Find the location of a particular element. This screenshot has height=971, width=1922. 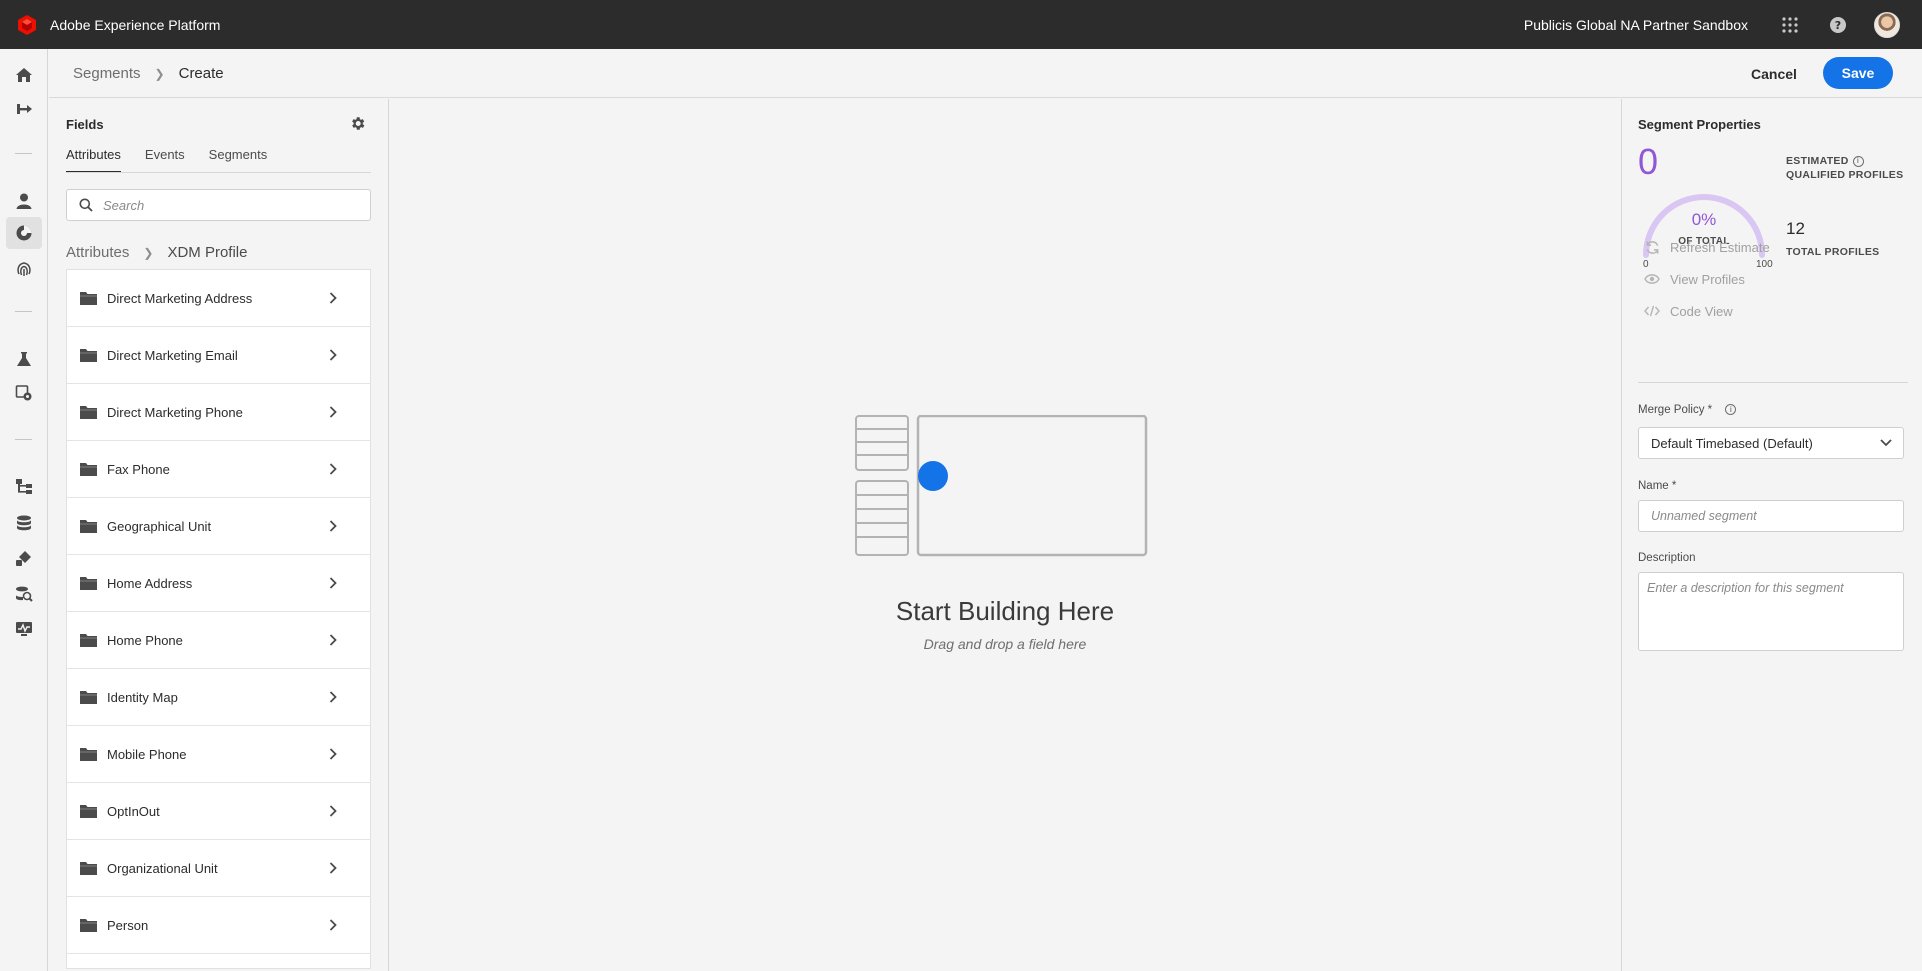

user-avatar is located at coordinates (1887, 24).